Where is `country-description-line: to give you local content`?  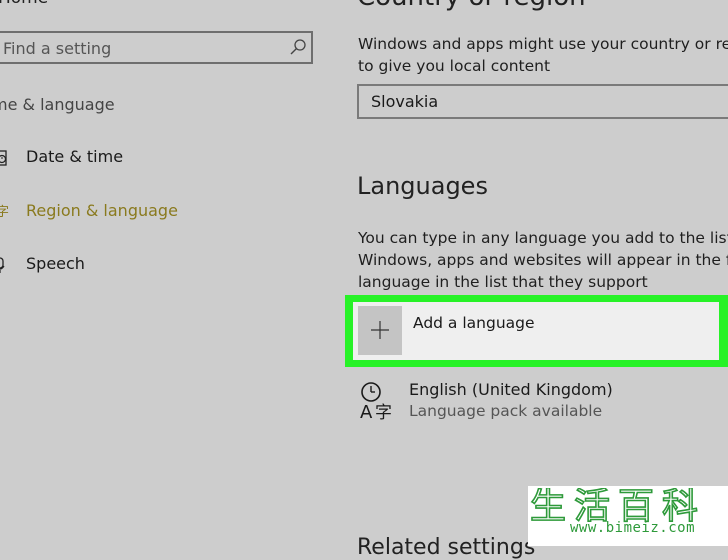 country-description-line: to give you local content is located at coordinates (454, 66).